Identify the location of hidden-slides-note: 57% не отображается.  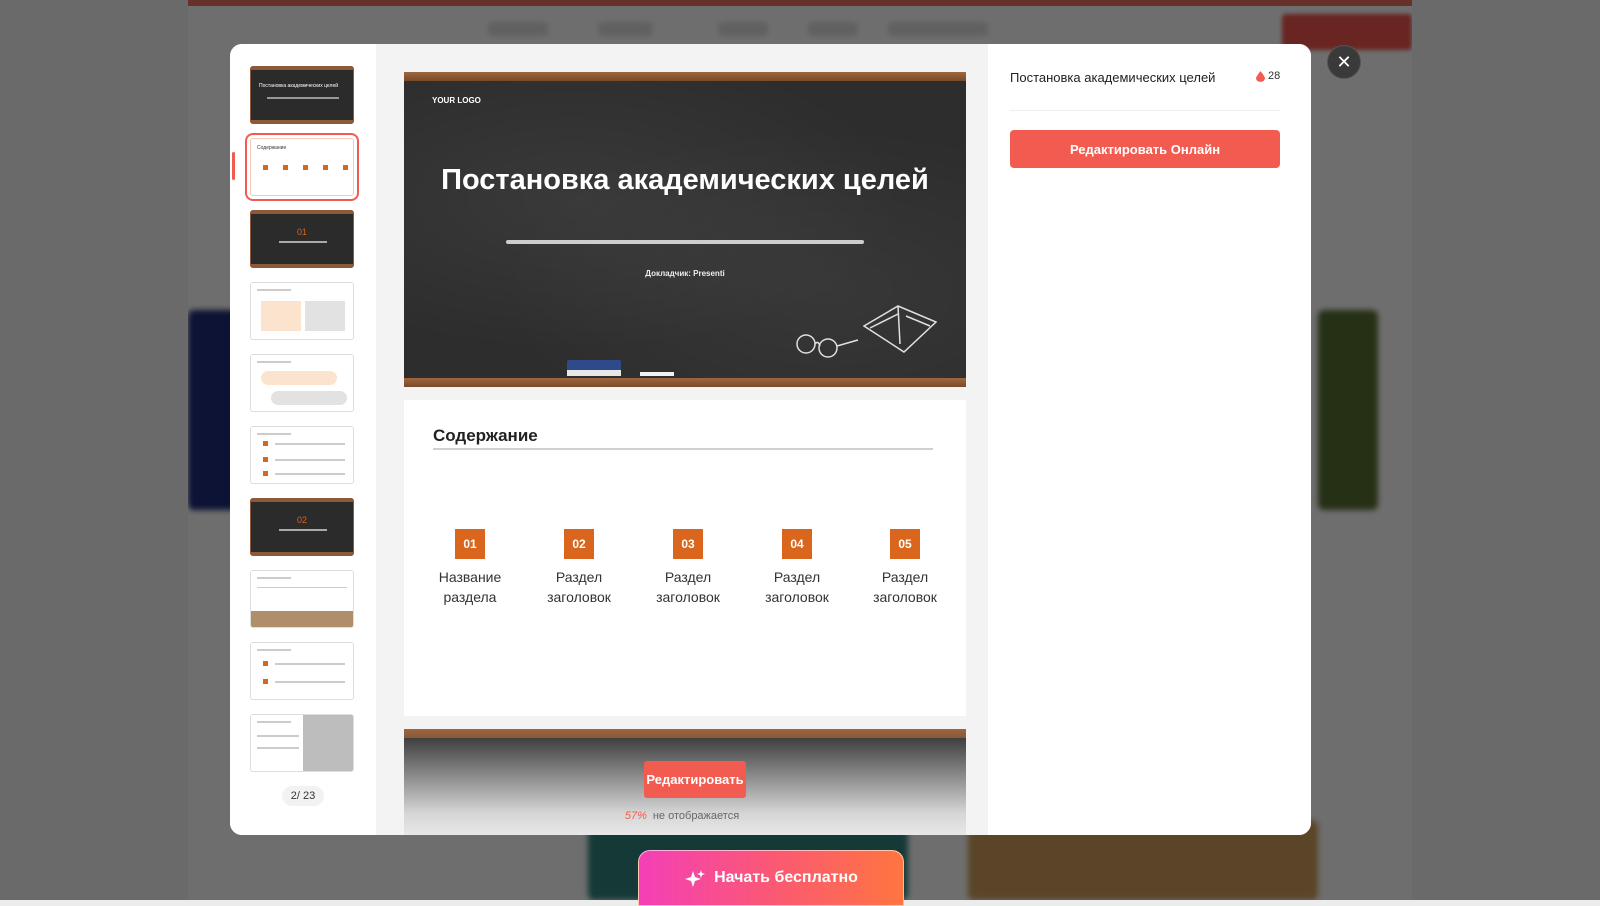
(682, 816).